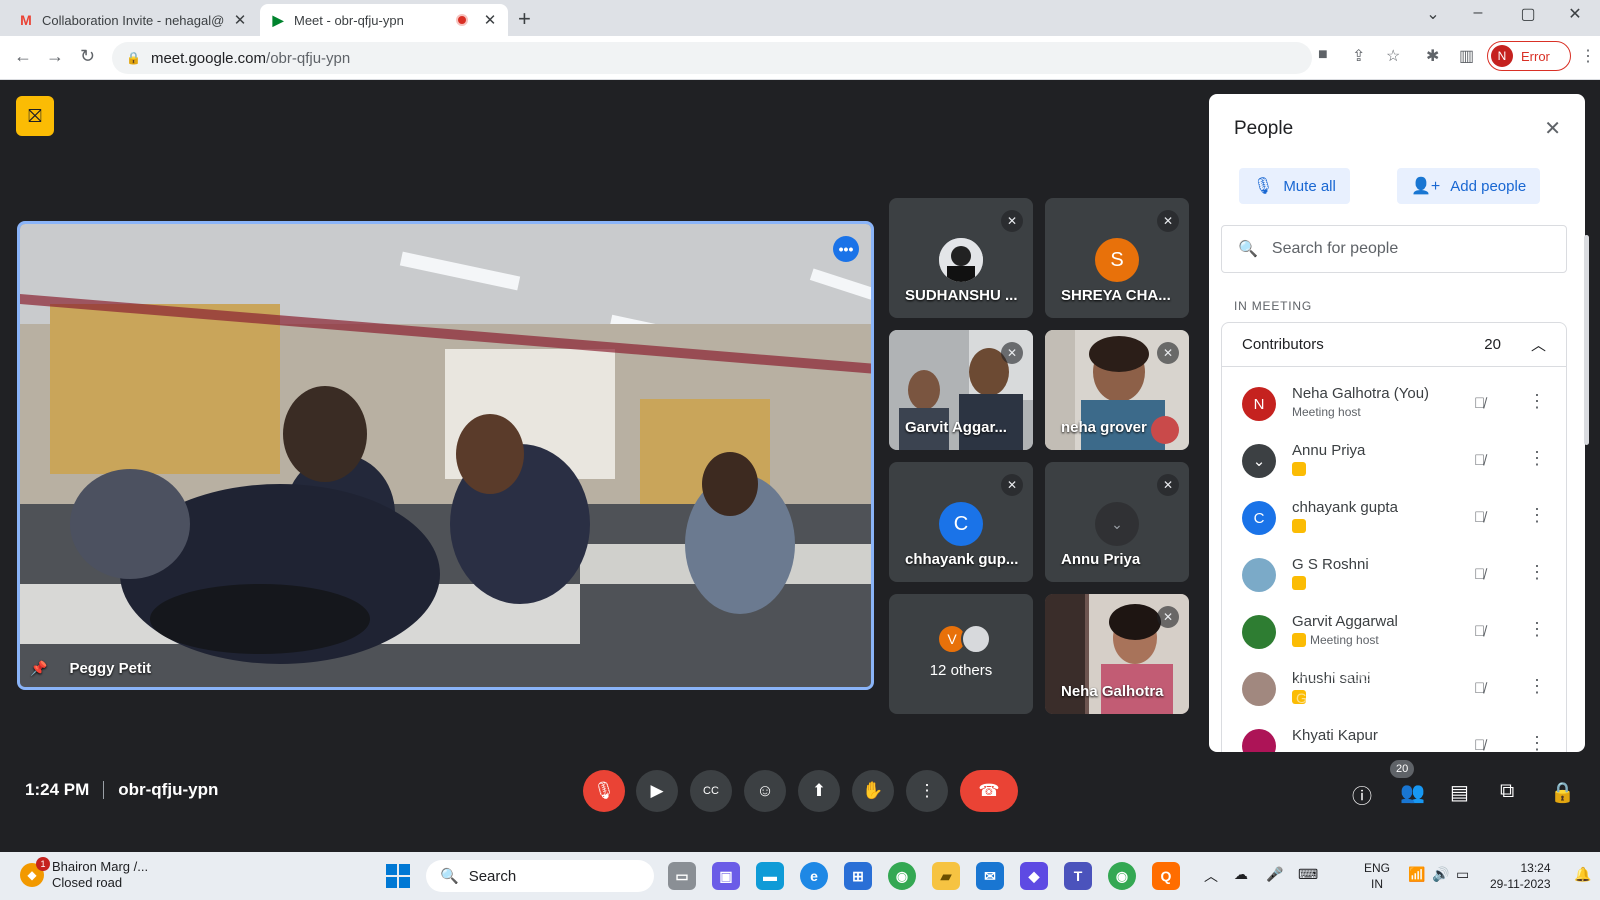 Image resolution: width=1600 pixels, height=900 pixels. What do you see at coordinates (726, 876) in the screenshot?
I see `chat-app-icon: ▣` at bounding box center [726, 876].